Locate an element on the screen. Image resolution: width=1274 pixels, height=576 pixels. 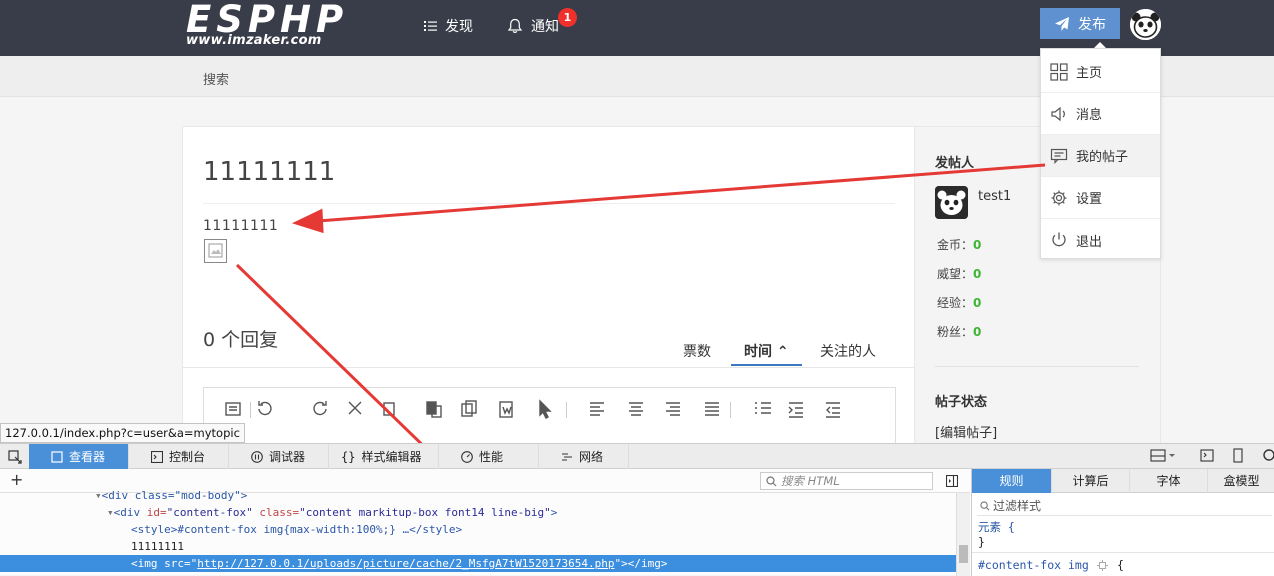
code-tag: <div is located at coordinates (130, 512).